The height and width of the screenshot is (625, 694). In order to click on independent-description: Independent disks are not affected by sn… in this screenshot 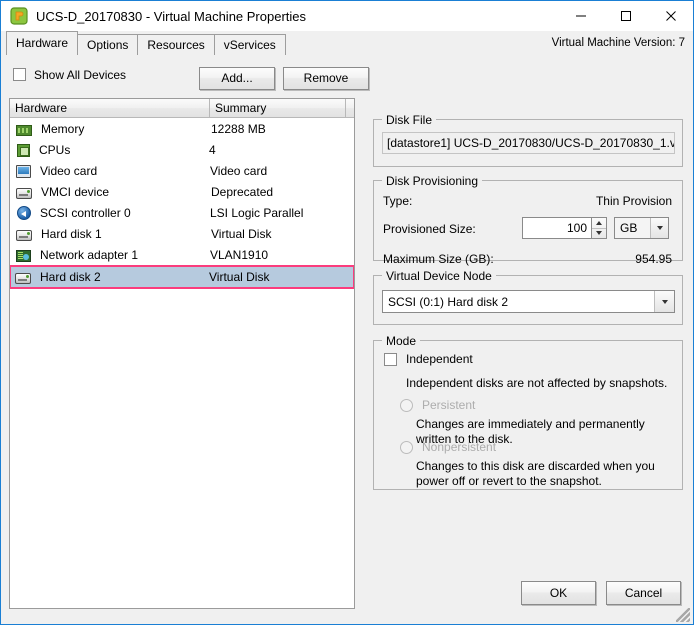, I will do `click(537, 383)`.